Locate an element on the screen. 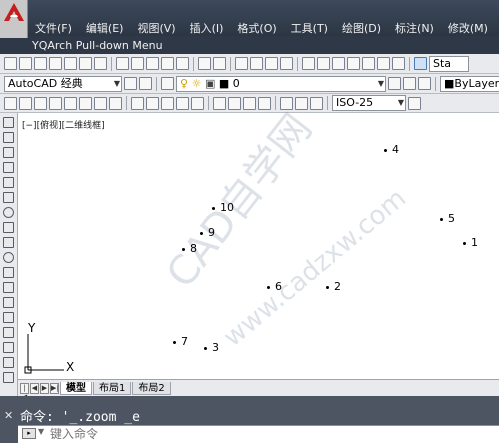 The width and height of the screenshot is (499, 443). last-tab-icon: ▶| is located at coordinates (54, 388).